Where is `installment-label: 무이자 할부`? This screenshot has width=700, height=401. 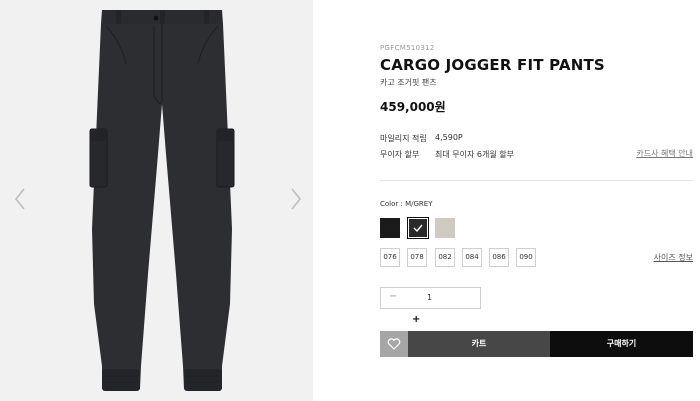 installment-label: 무이자 할부 is located at coordinates (400, 154).